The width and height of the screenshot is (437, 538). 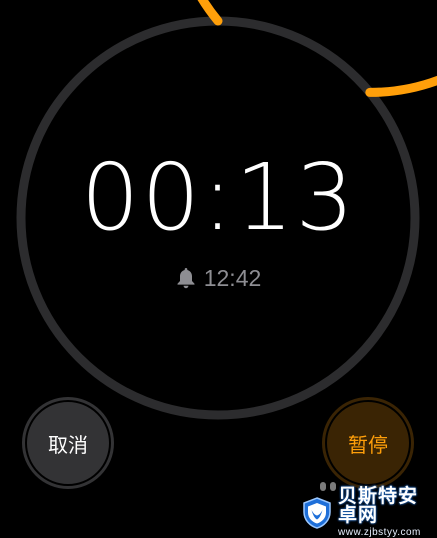 I want to click on alarm-time-row: 12:42, so click(x=218, y=278).